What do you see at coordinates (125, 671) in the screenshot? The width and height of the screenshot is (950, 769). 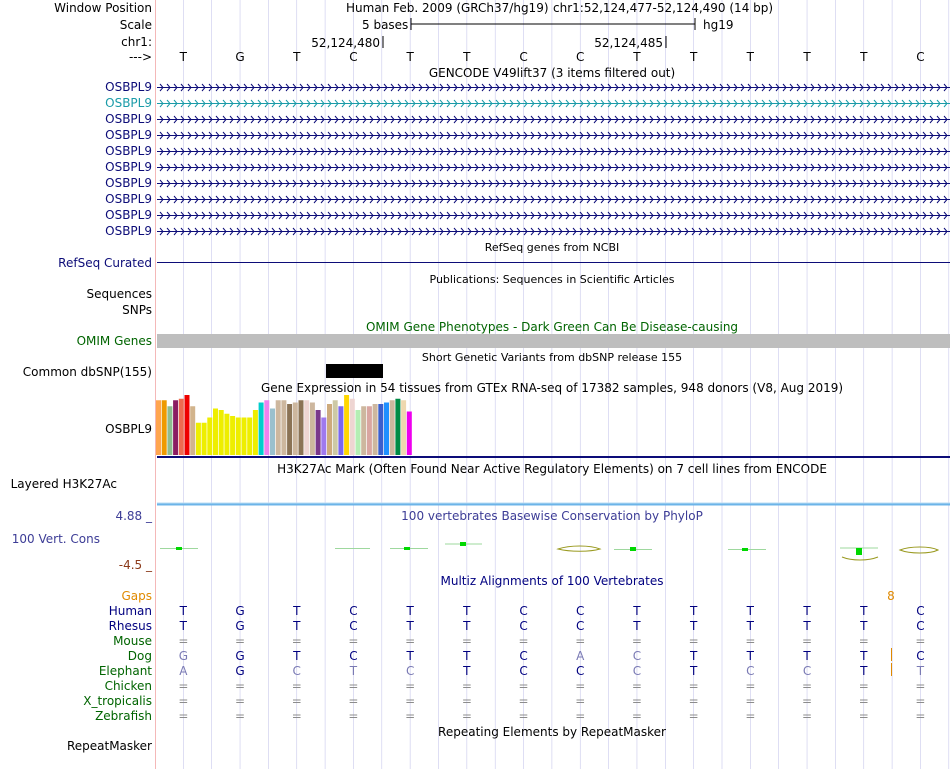 I see `species-name: Elephant` at bounding box center [125, 671].